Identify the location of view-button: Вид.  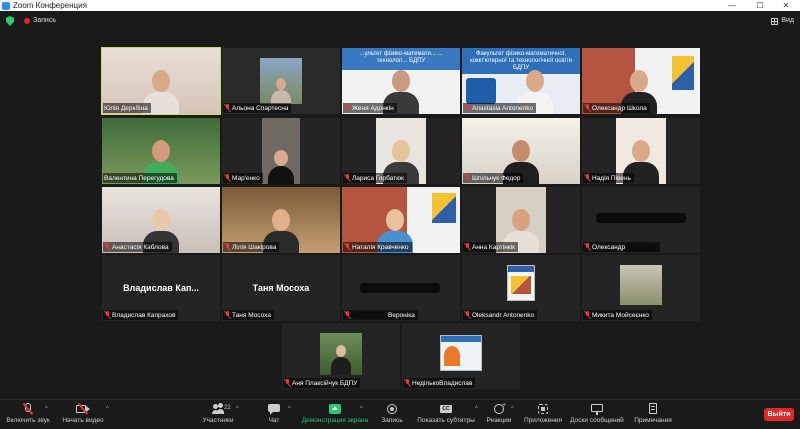
(782, 21).